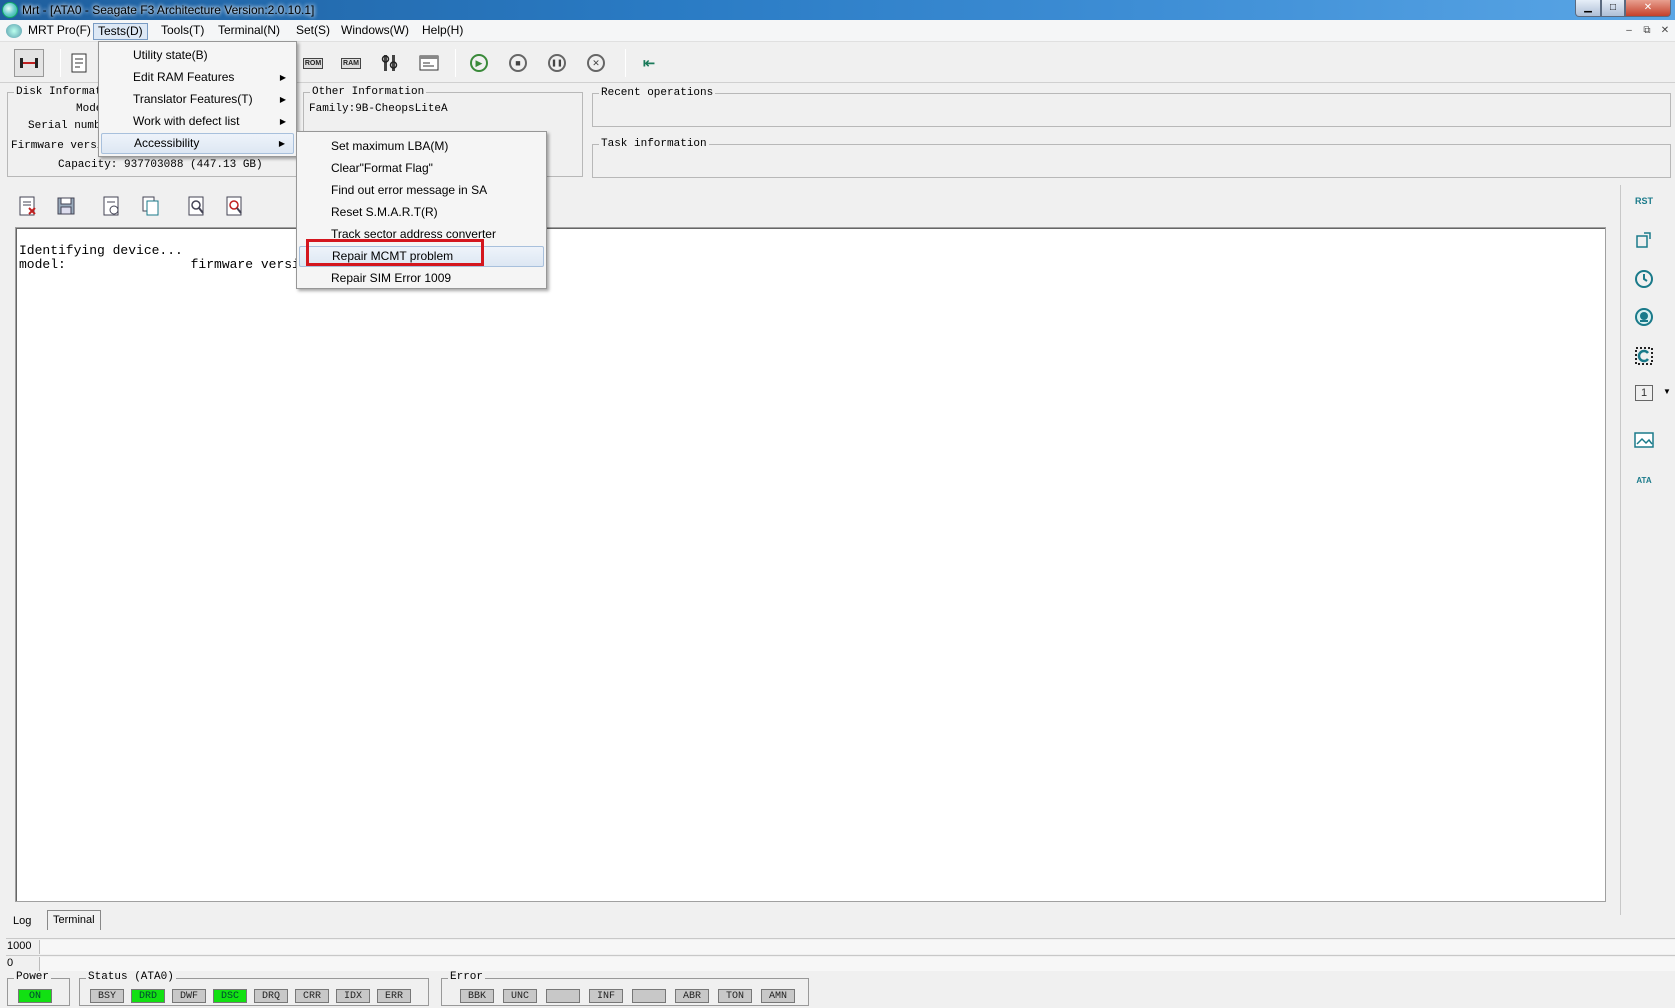  Describe the element at coordinates (657, 93) in the screenshot. I see `recent-operations-label: Recent operations` at that location.